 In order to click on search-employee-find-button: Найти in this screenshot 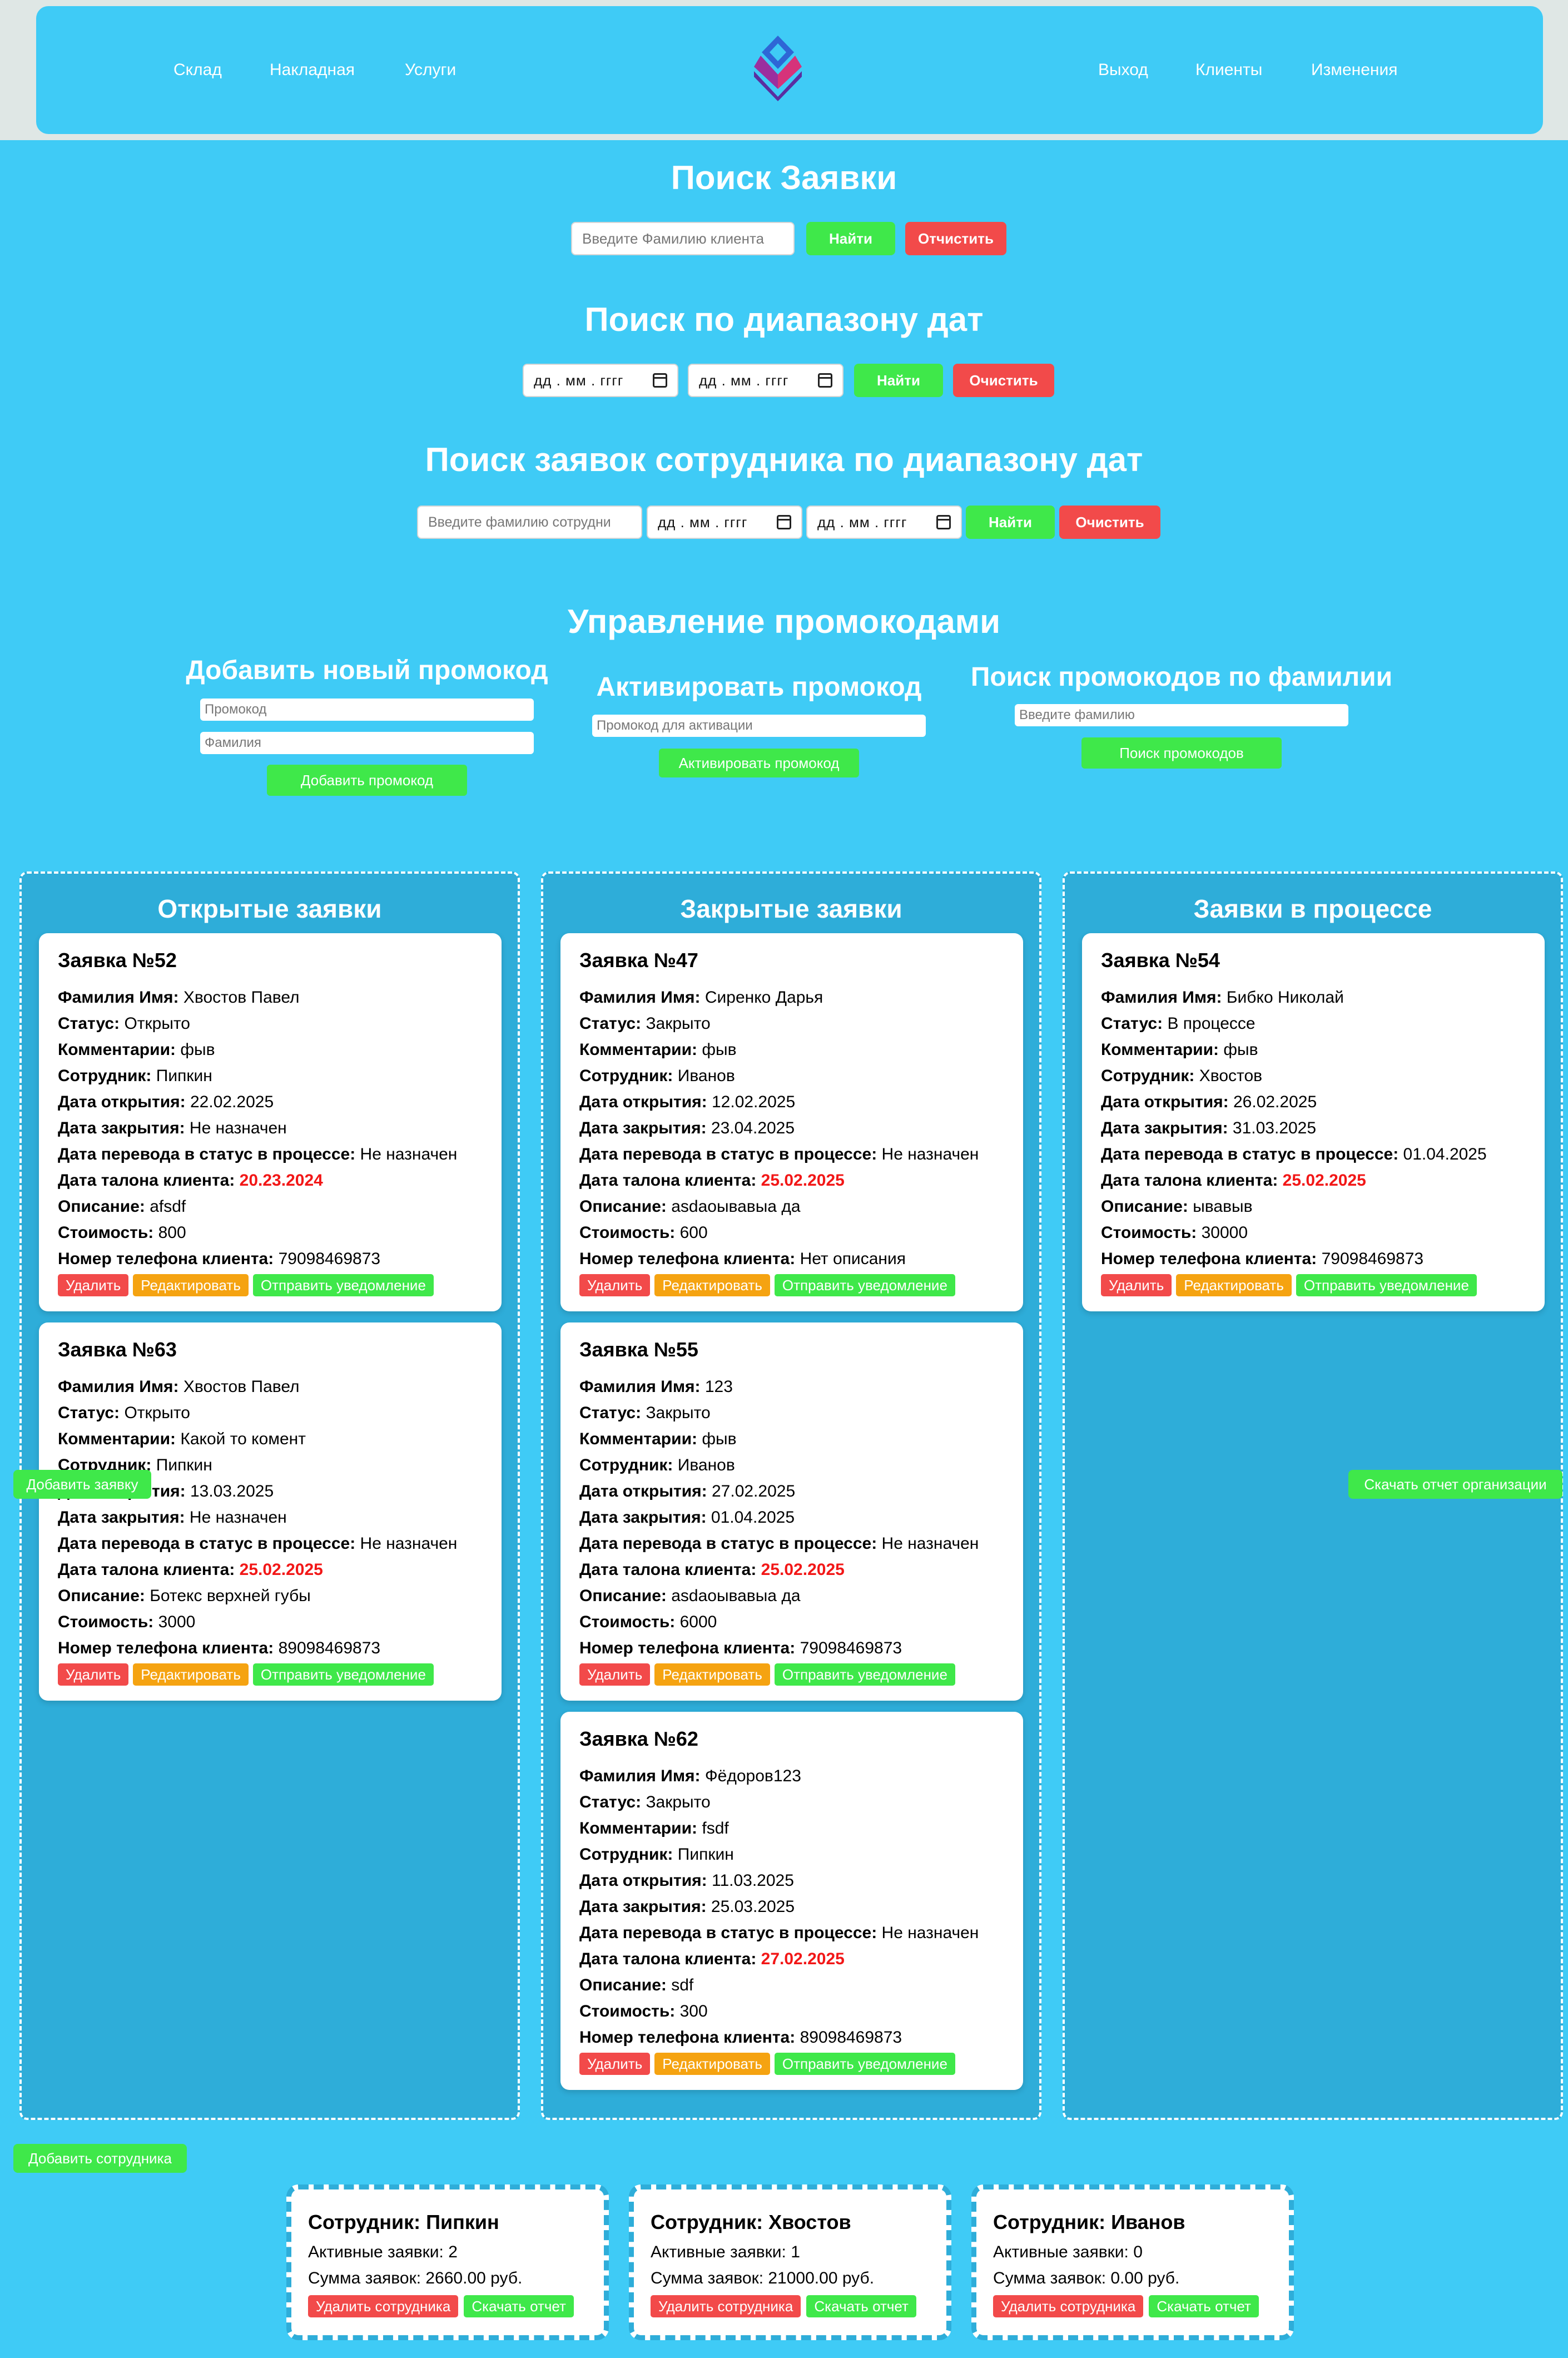, I will do `click(1010, 522)`.